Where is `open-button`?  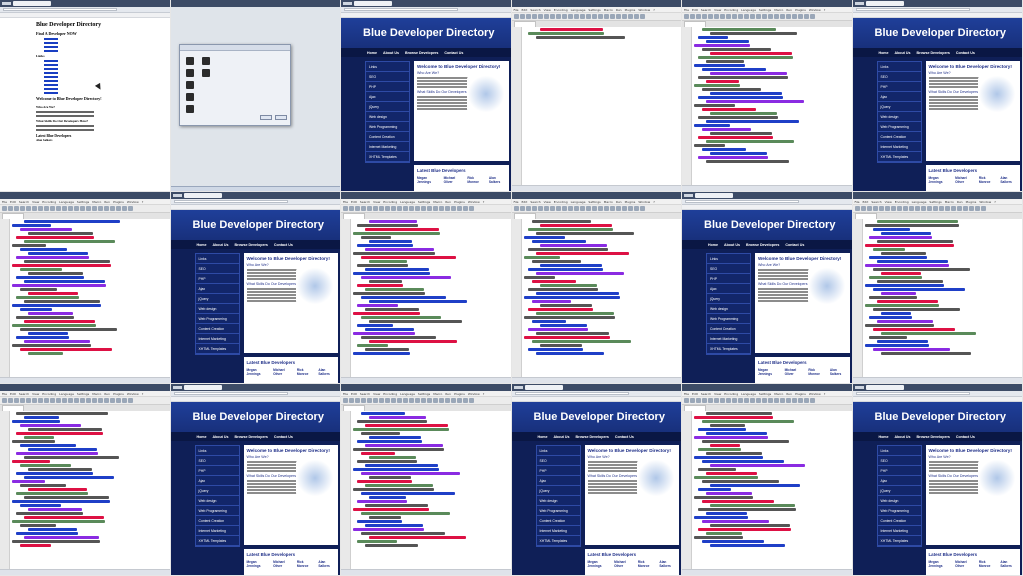
open-button is located at coordinates (265, 117).